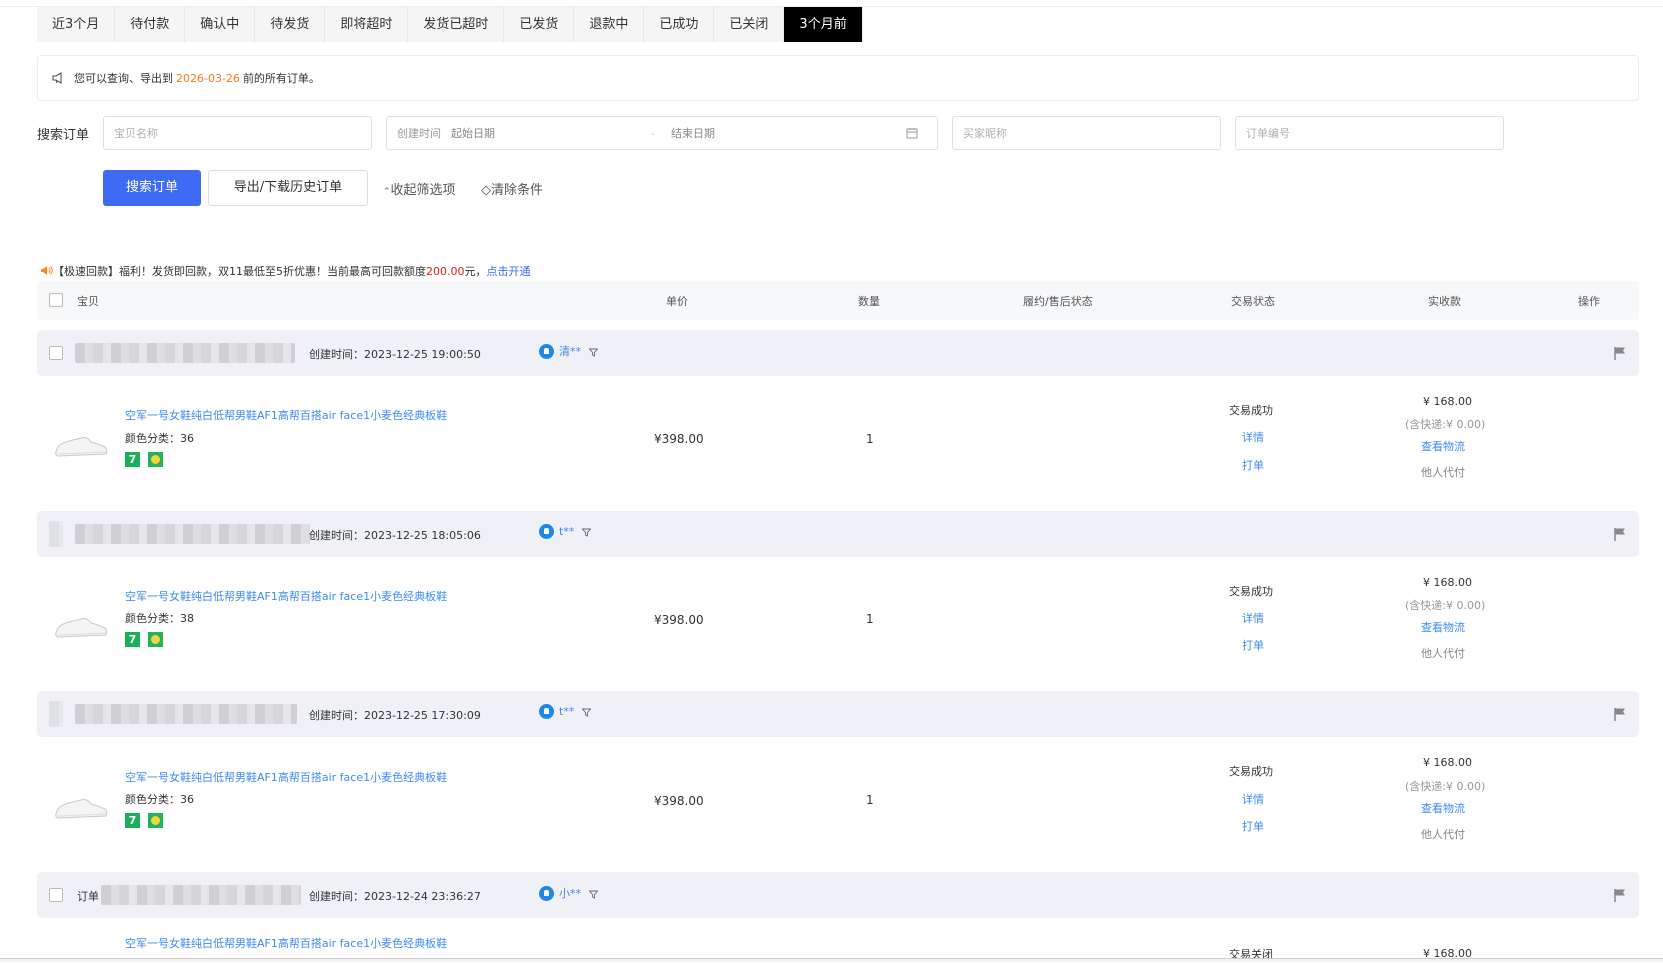 This screenshot has width=1663, height=963. I want to click on notice-text: 您可以查询、导出到 2026-03-26 前的所有订单。, so click(197, 78).